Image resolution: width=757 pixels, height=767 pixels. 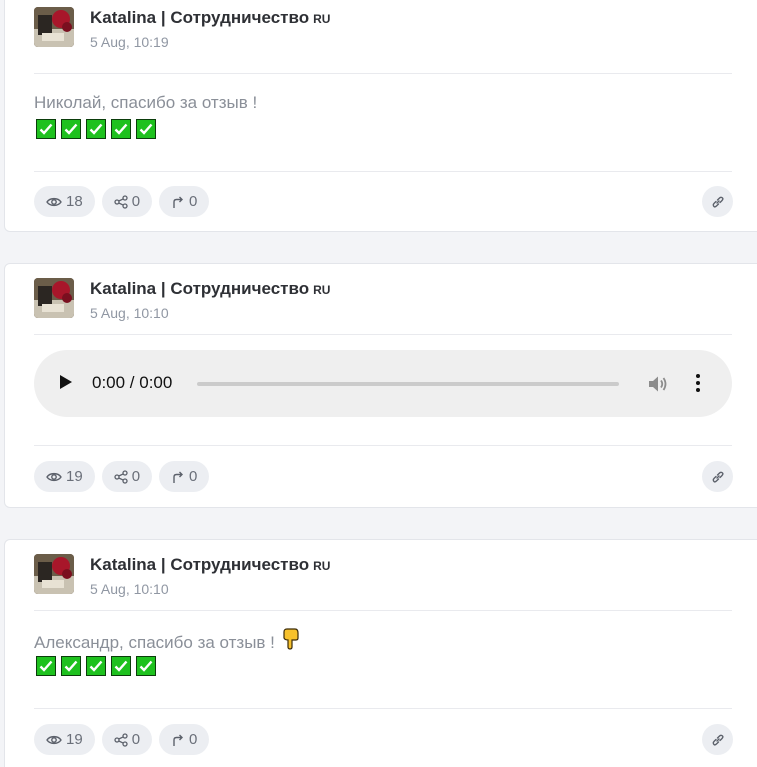 What do you see at coordinates (384, 29) in the screenshot?
I see `post-header: Katalina | Сотрудничество RU 5 Aug, 10:19` at bounding box center [384, 29].